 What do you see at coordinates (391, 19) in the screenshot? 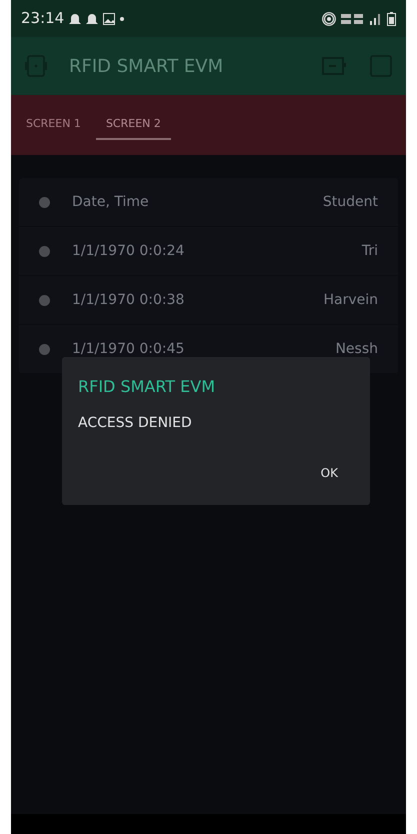
I see `battery-icon` at bounding box center [391, 19].